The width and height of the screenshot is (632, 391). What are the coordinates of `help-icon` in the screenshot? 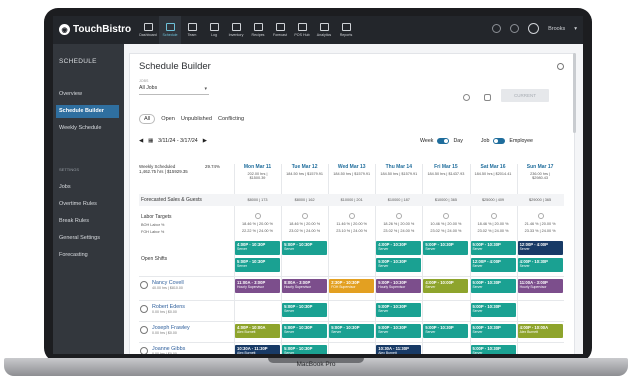 It's located at (515, 28).